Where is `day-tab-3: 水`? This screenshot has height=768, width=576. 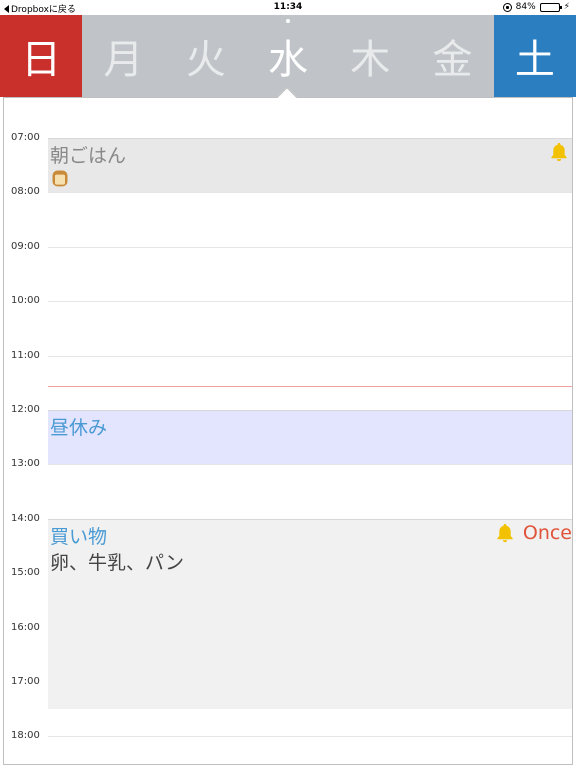 day-tab-3: 水 is located at coordinates (288, 56).